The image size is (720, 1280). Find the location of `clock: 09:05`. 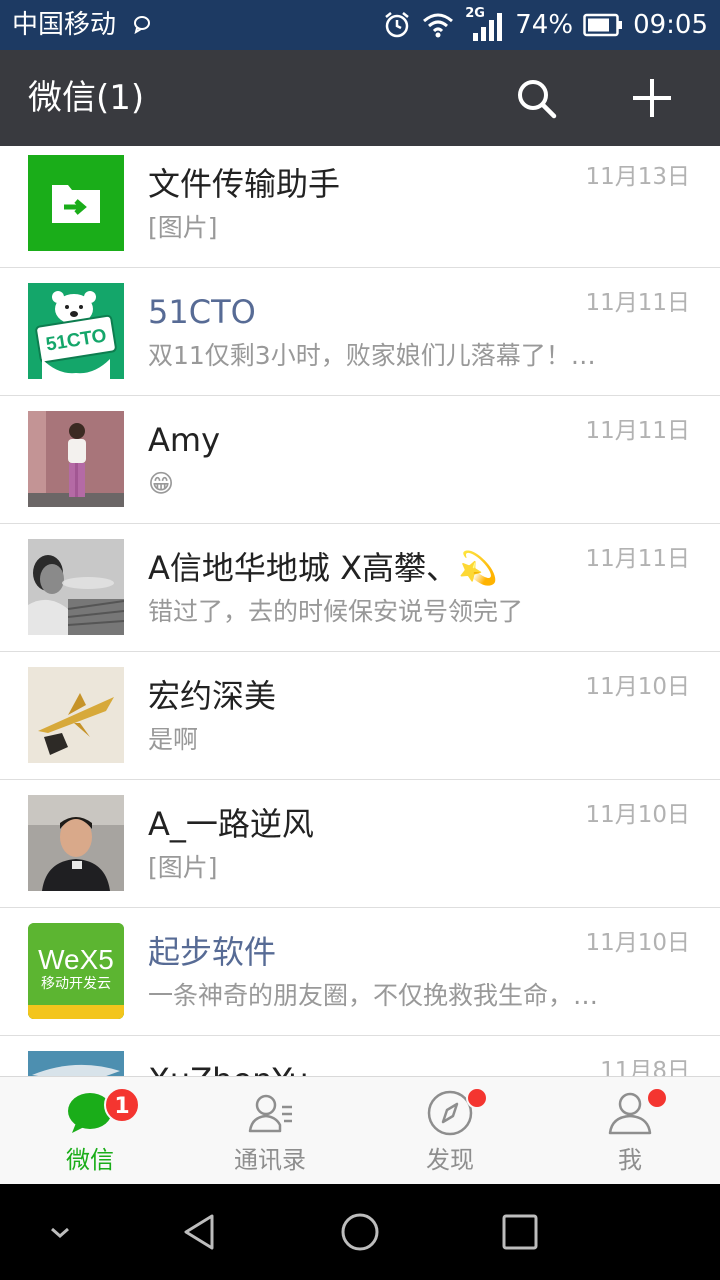

clock: 09:05 is located at coordinates (670, 25).